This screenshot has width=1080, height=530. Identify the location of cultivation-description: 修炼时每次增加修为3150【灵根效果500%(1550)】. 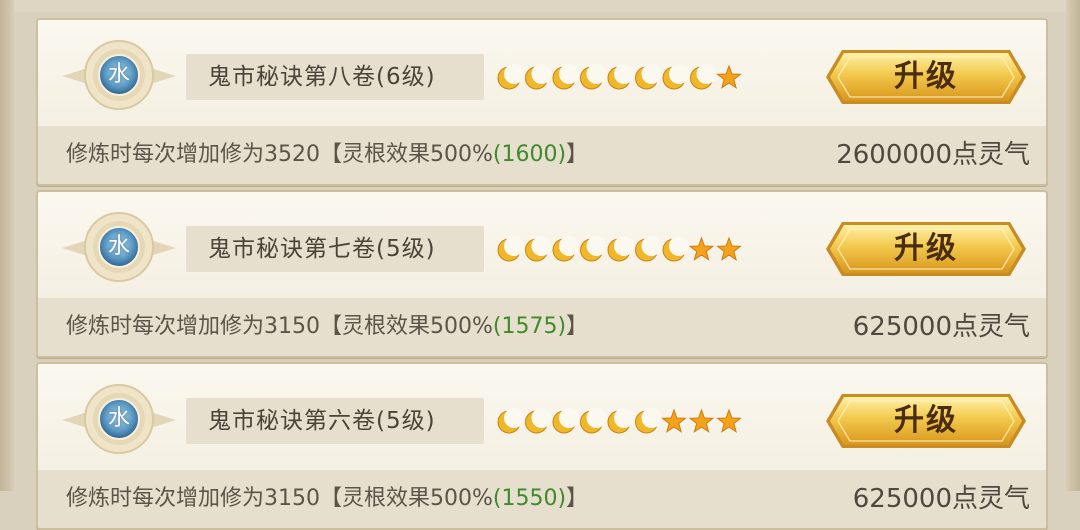
(327, 499).